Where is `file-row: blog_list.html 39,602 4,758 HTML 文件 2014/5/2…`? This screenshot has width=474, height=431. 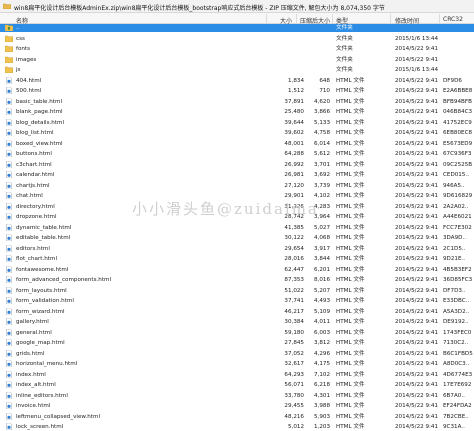
file-row: blog_list.html 39,602 4,758 HTML 文件 2014/5/2… is located at coordinates (237, 133).